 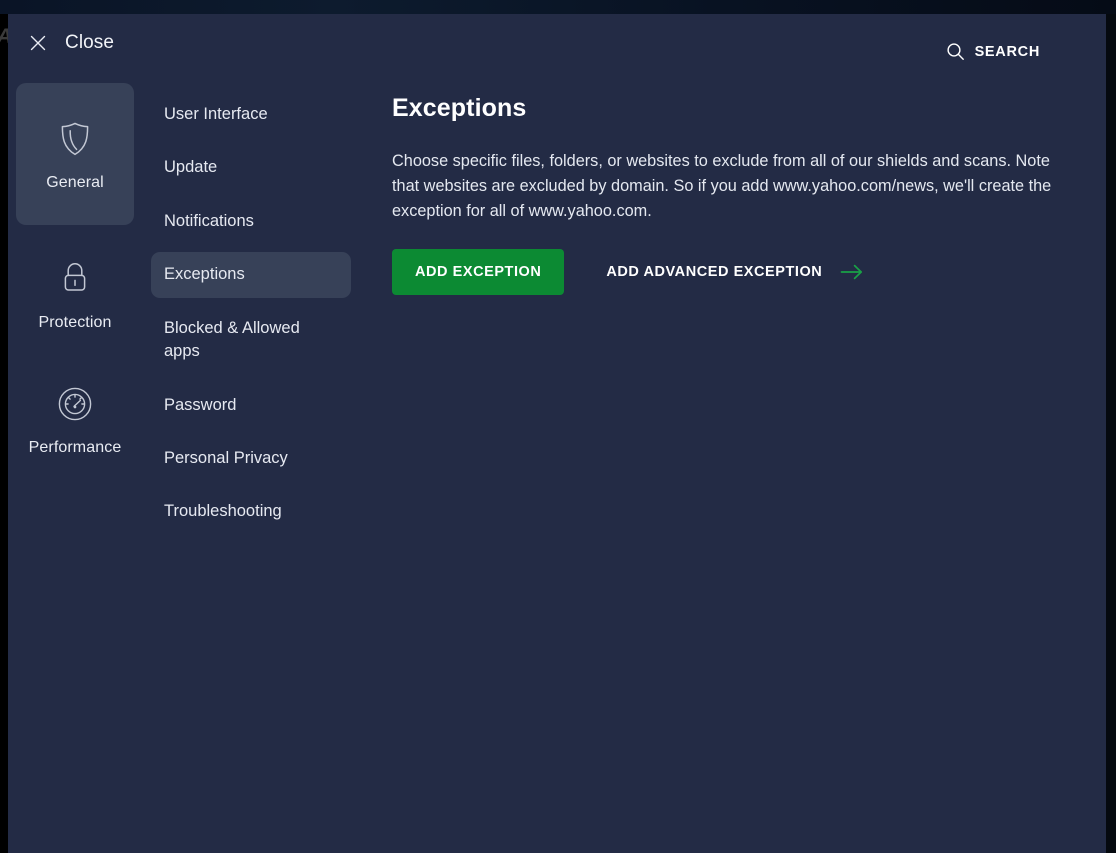 What do you see at coordinates (75, 322) in the screenshot?
I see `sidebar-item-protection-label: Protection` at bounding box center [75, 322].